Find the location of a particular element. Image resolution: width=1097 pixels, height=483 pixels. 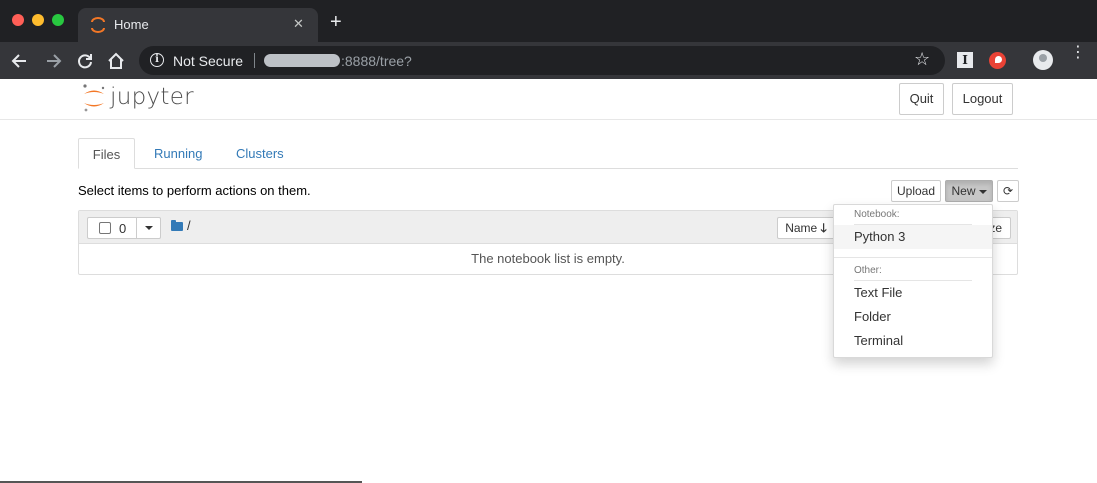

upload-button: Upload is located at coordinates (916, 191).